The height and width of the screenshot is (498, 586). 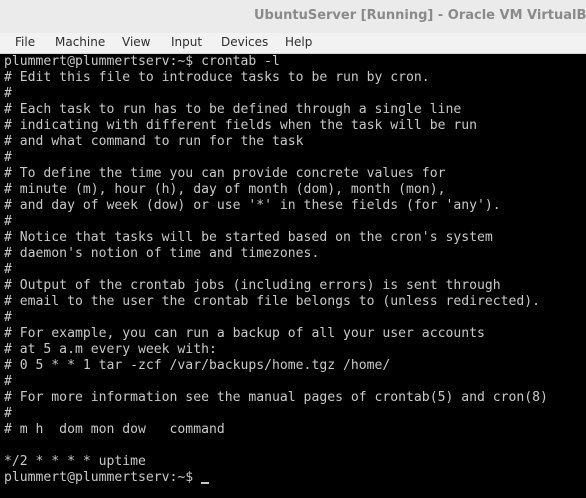 I want to click on menu-bar: File Machine View Input Devices Help, so click(x=293, y=43).